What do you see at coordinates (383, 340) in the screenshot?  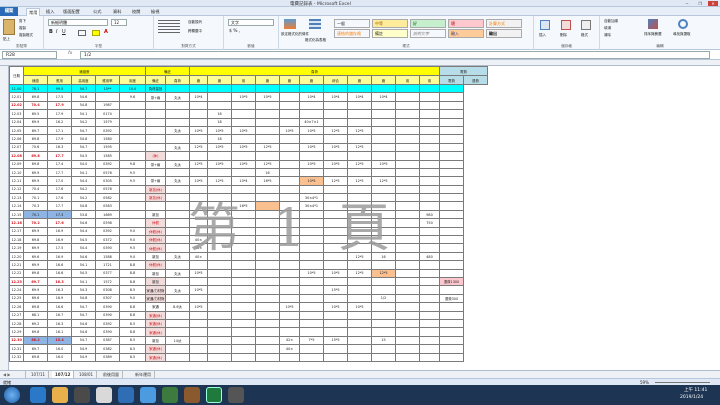 I see `load-cell: 15` at bounding box center [383, 340].